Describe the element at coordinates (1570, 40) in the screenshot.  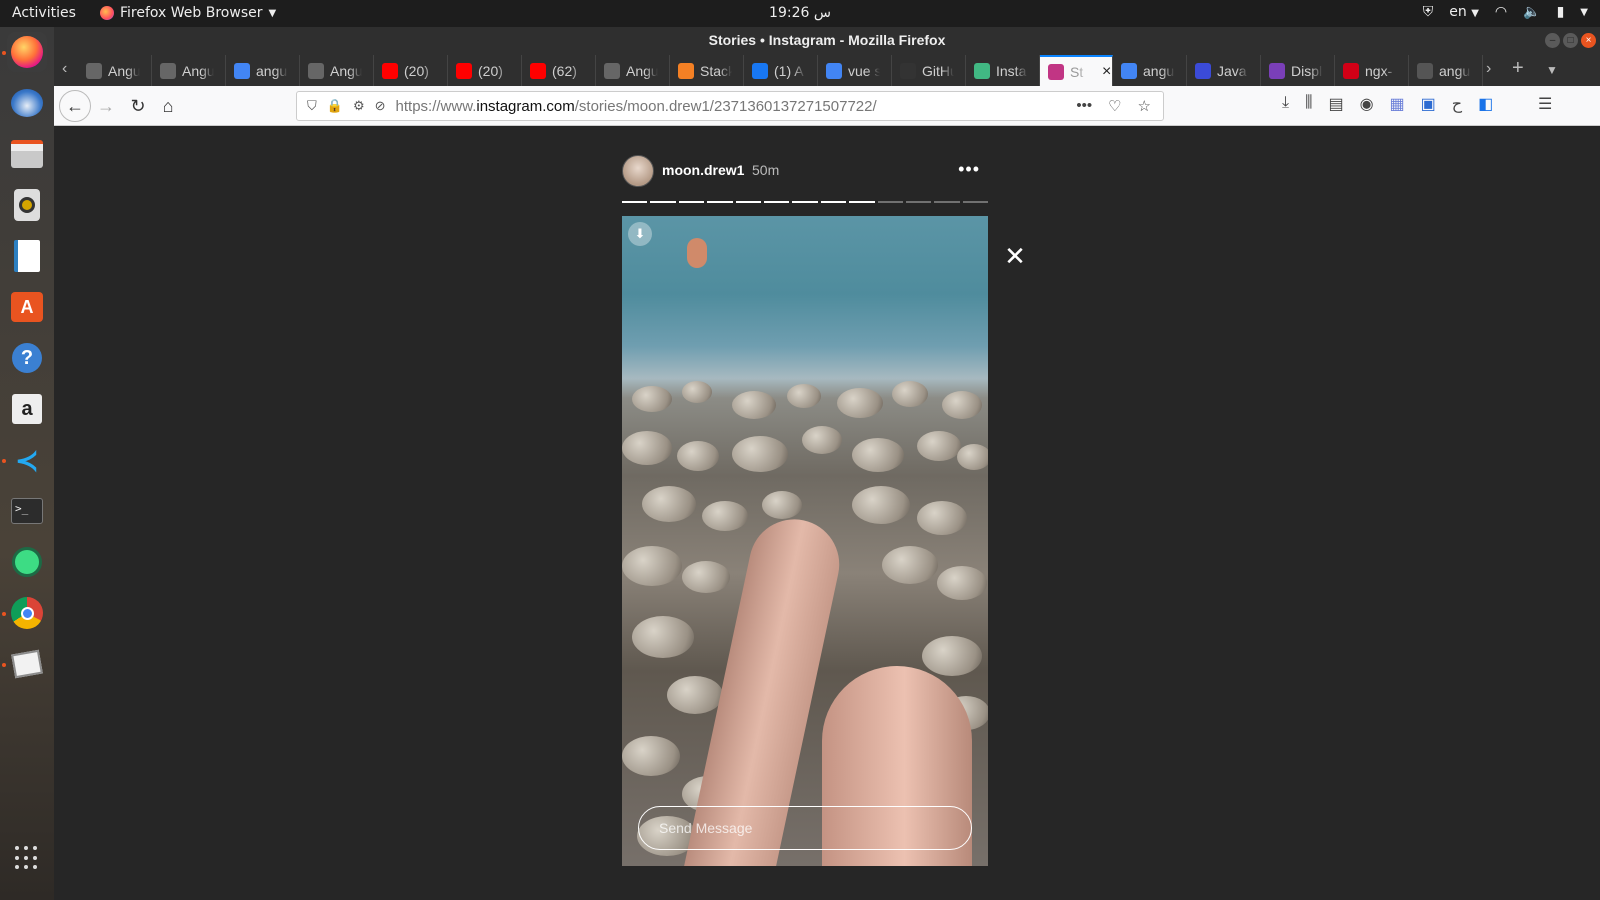
I see `maximize-button: □` at that location.